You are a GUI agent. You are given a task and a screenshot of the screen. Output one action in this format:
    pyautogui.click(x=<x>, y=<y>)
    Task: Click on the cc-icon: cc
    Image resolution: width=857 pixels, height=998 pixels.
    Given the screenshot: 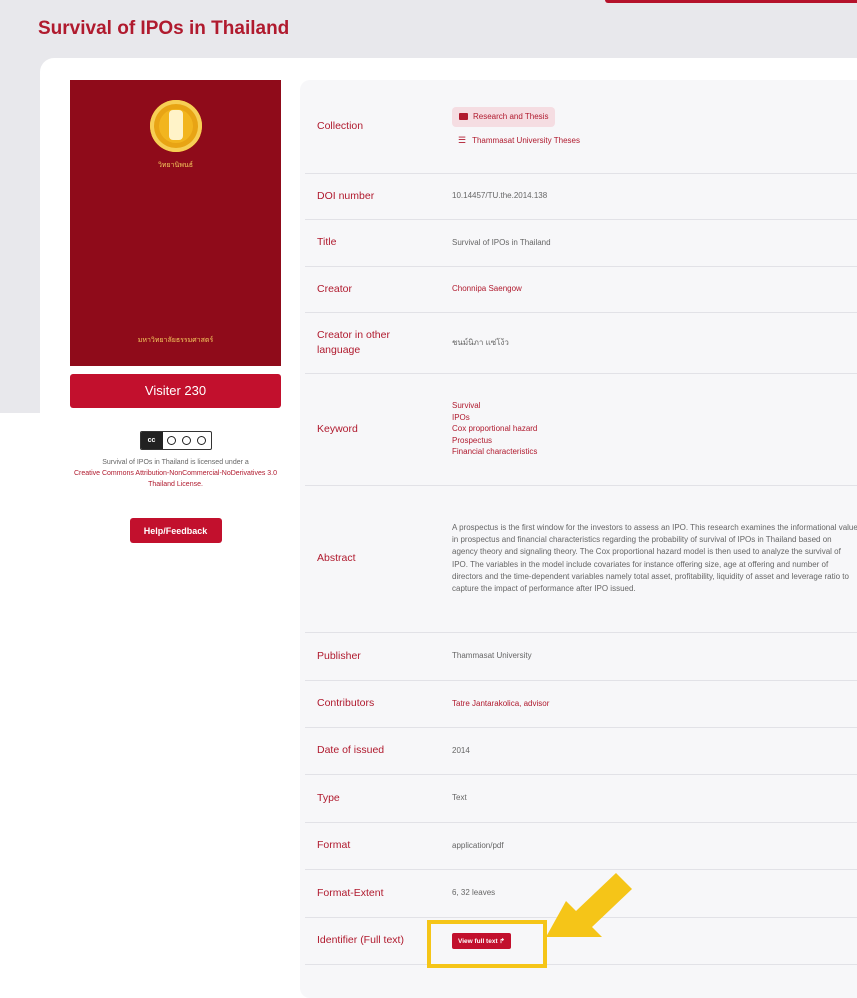 What is the action you would take?
    pyautogui.click(x=151, y=440)
    